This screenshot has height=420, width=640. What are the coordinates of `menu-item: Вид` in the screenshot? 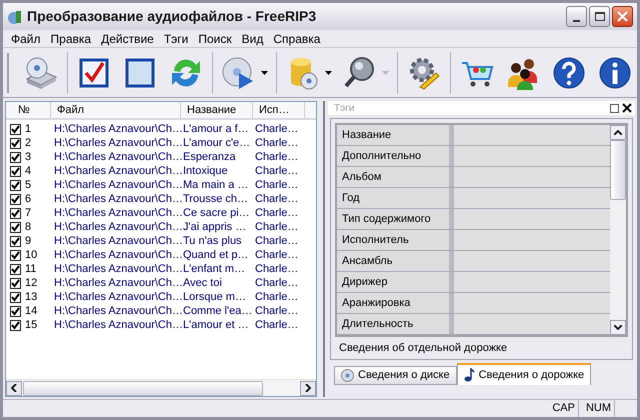 It's located at (252, 39).